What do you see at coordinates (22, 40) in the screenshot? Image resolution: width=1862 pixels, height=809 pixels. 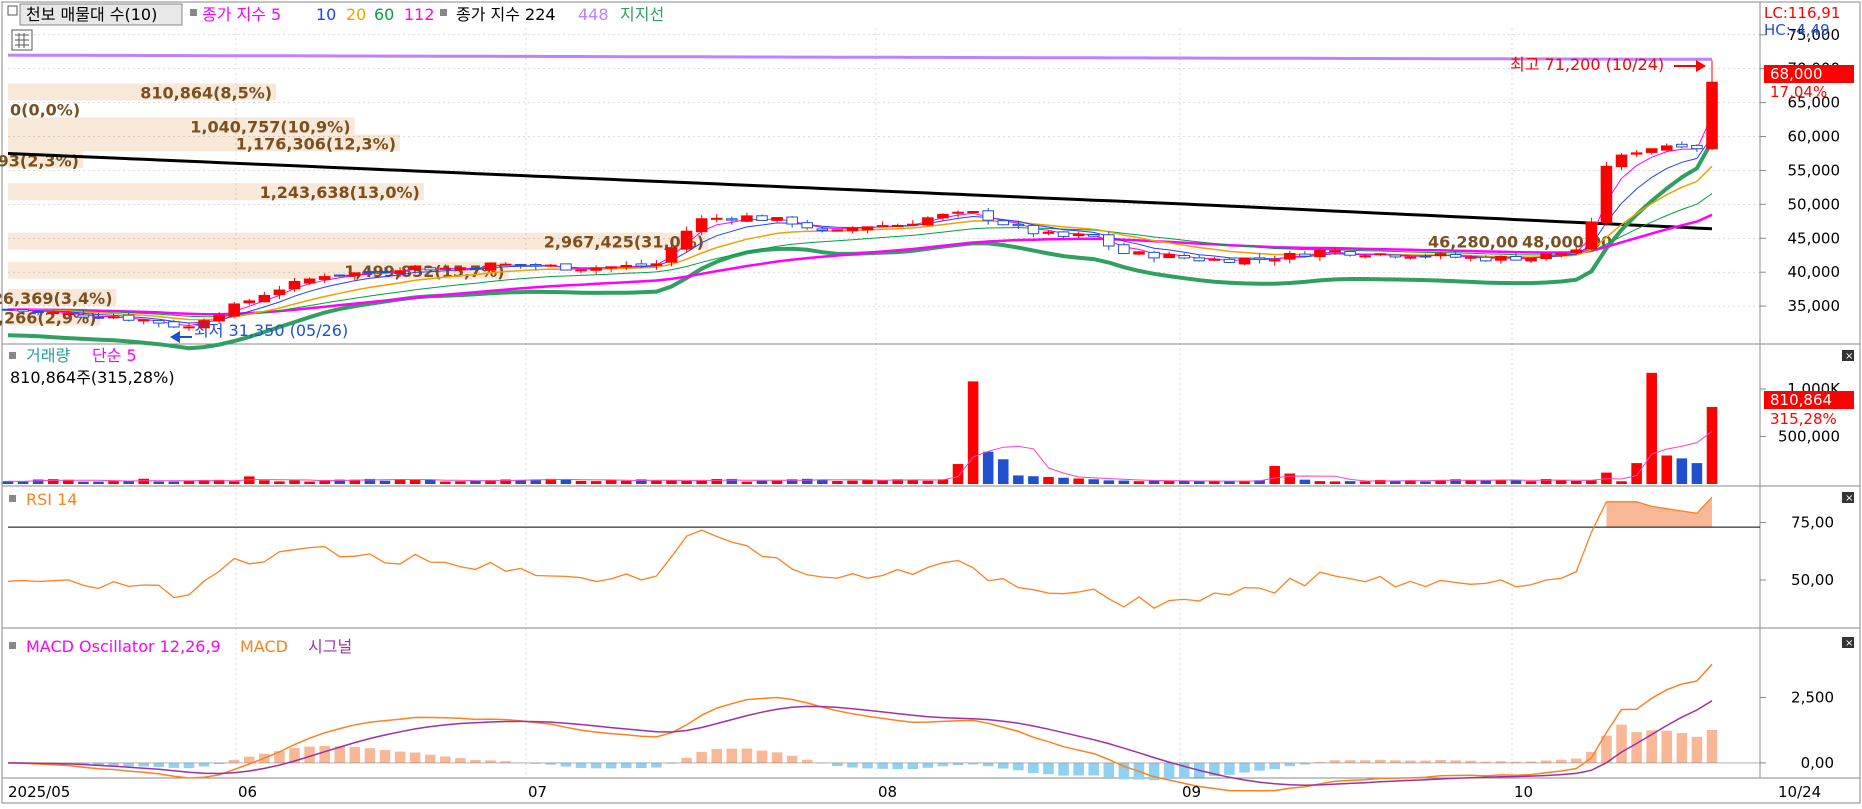 I see `calculator-button` at bounding box center [22, 40].